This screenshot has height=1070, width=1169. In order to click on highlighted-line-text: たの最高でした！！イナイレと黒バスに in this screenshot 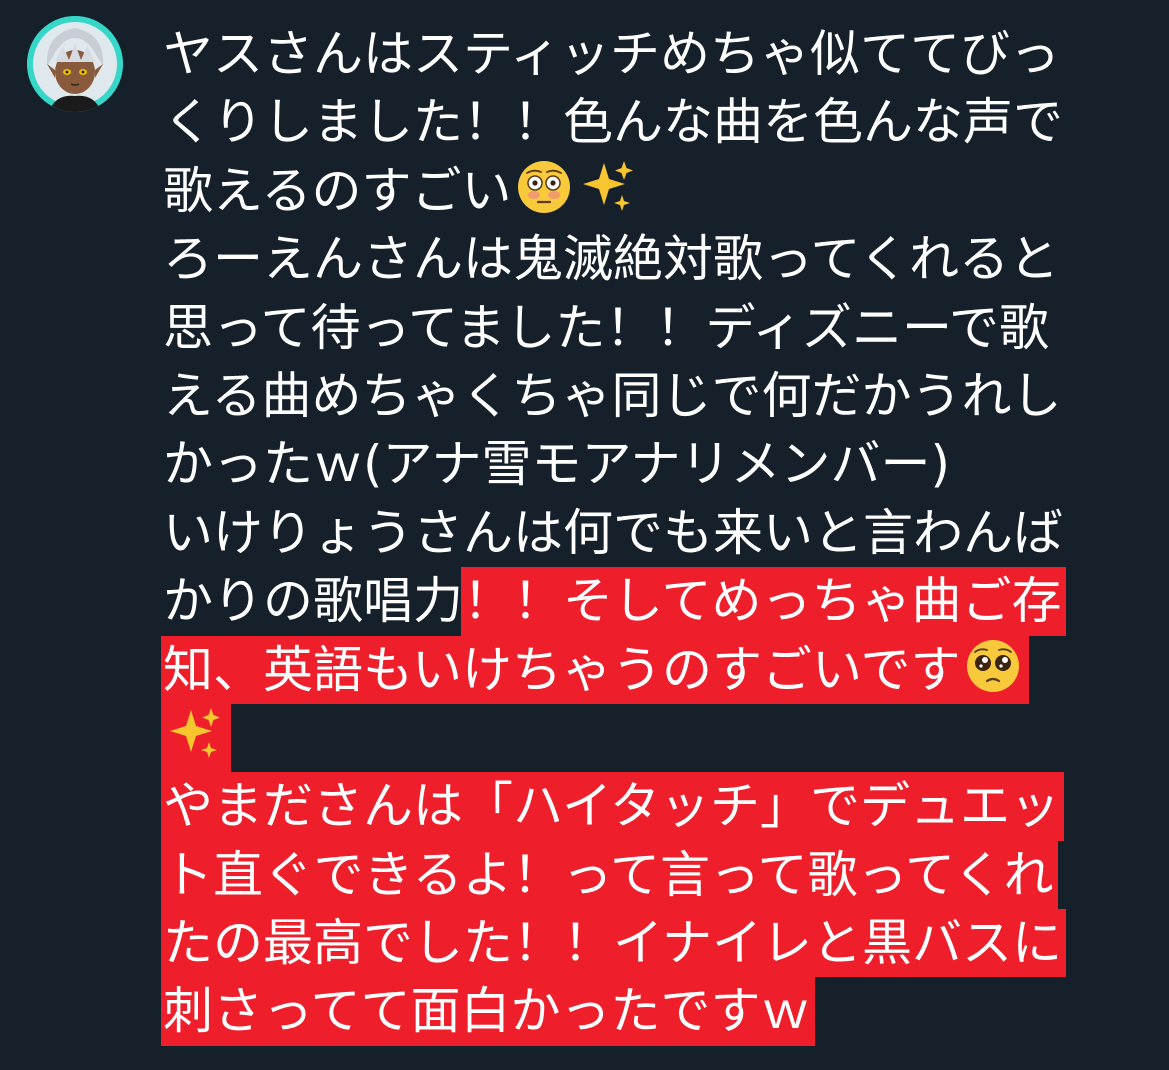, I will do `click(612, 943)`.